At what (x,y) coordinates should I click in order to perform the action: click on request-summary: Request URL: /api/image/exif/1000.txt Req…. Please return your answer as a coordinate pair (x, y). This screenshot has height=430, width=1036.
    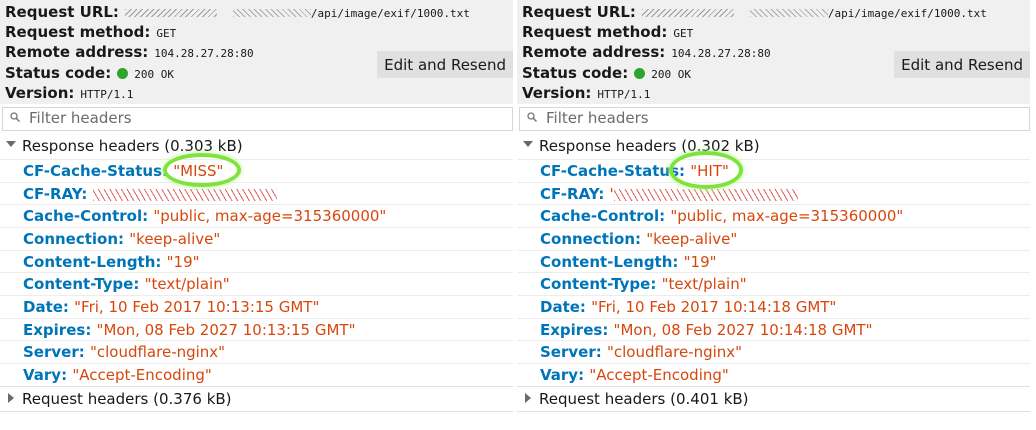
    Looking at the image, I should click on (773, 52).